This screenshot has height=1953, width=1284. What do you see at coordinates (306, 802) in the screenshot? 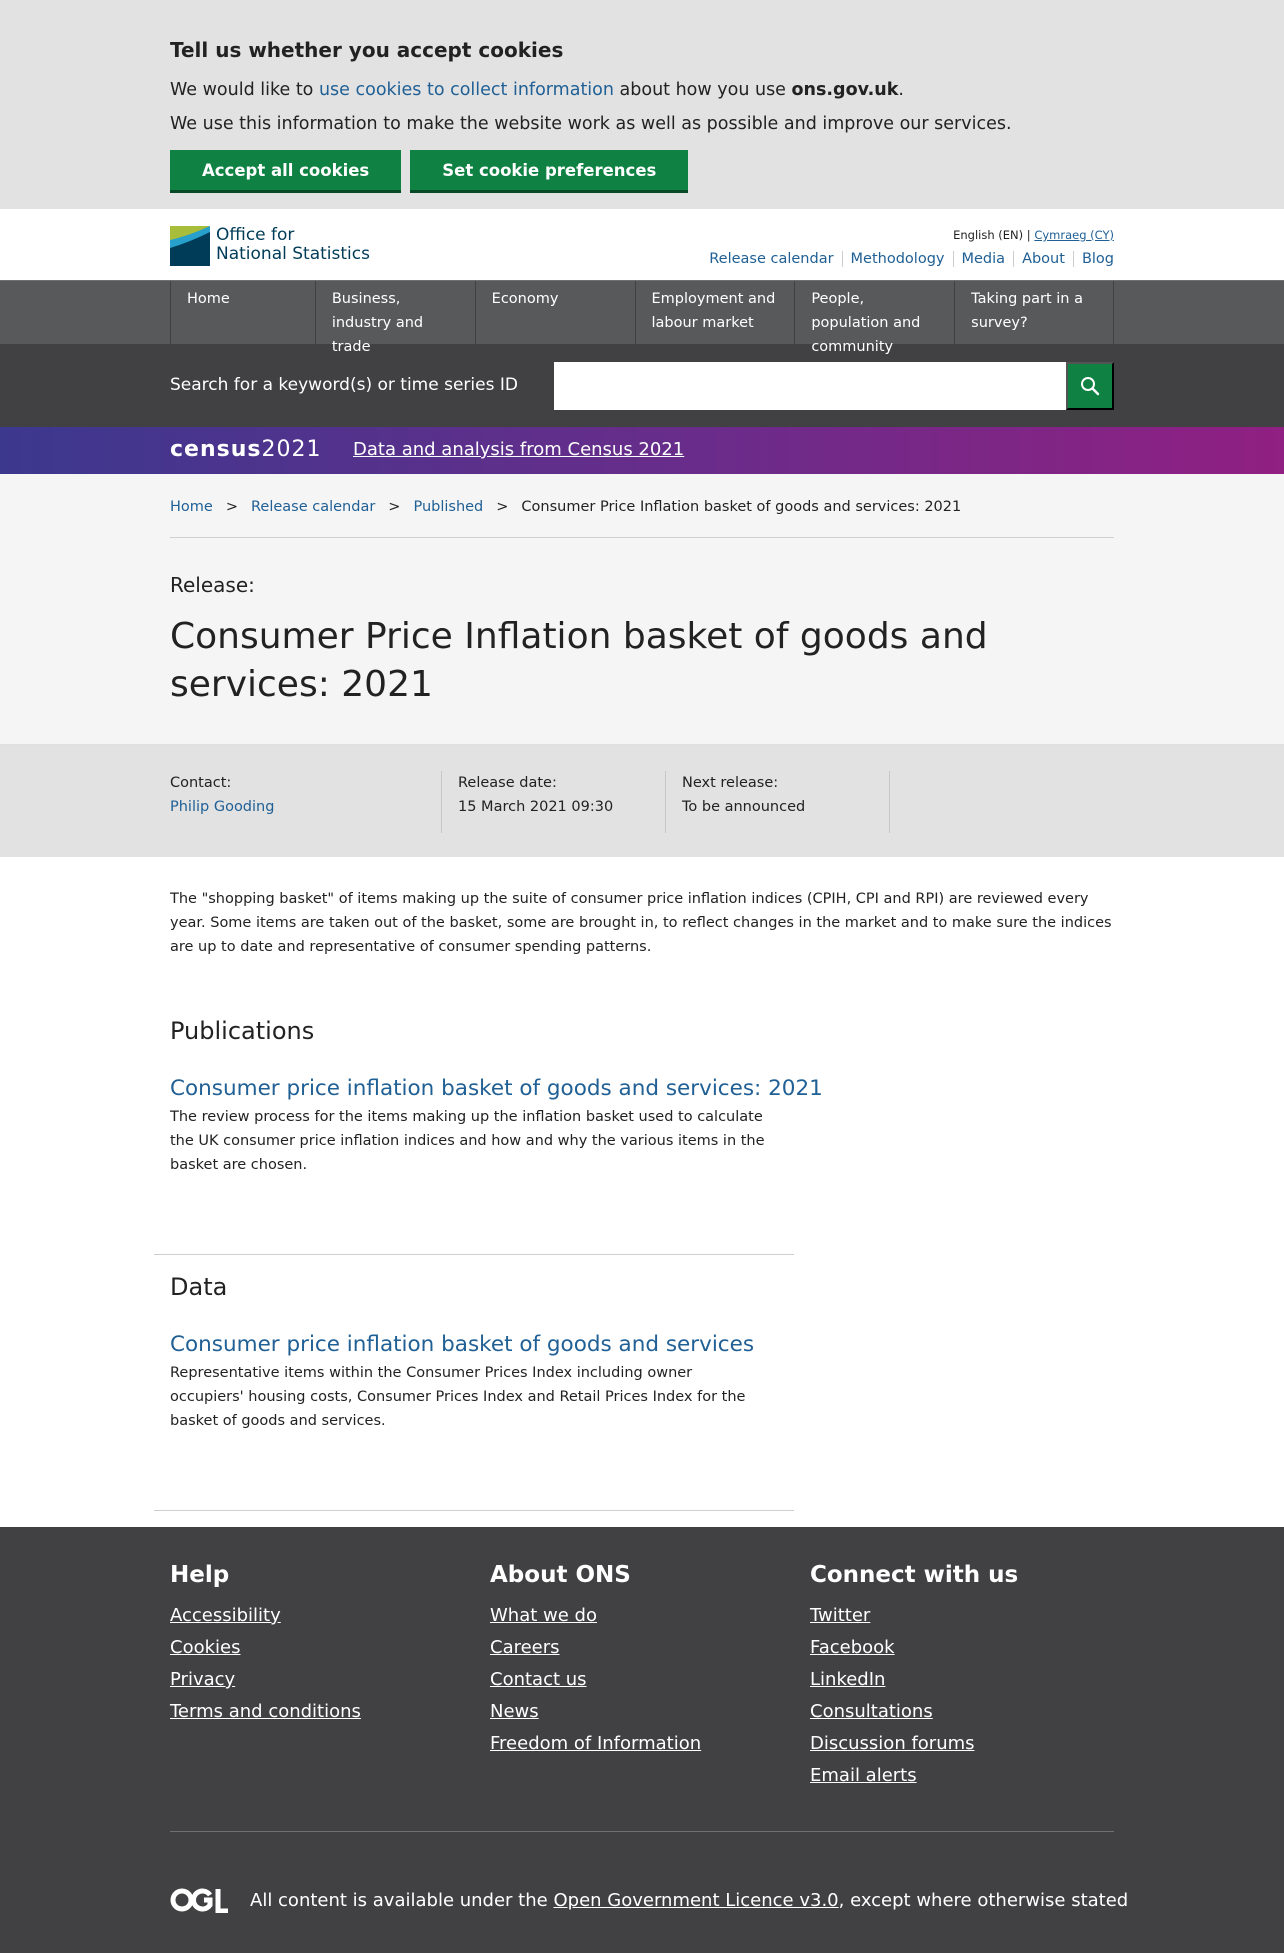
I see `meta-contact: Contact: Philip Gooding` at bounding box center [306, 802].